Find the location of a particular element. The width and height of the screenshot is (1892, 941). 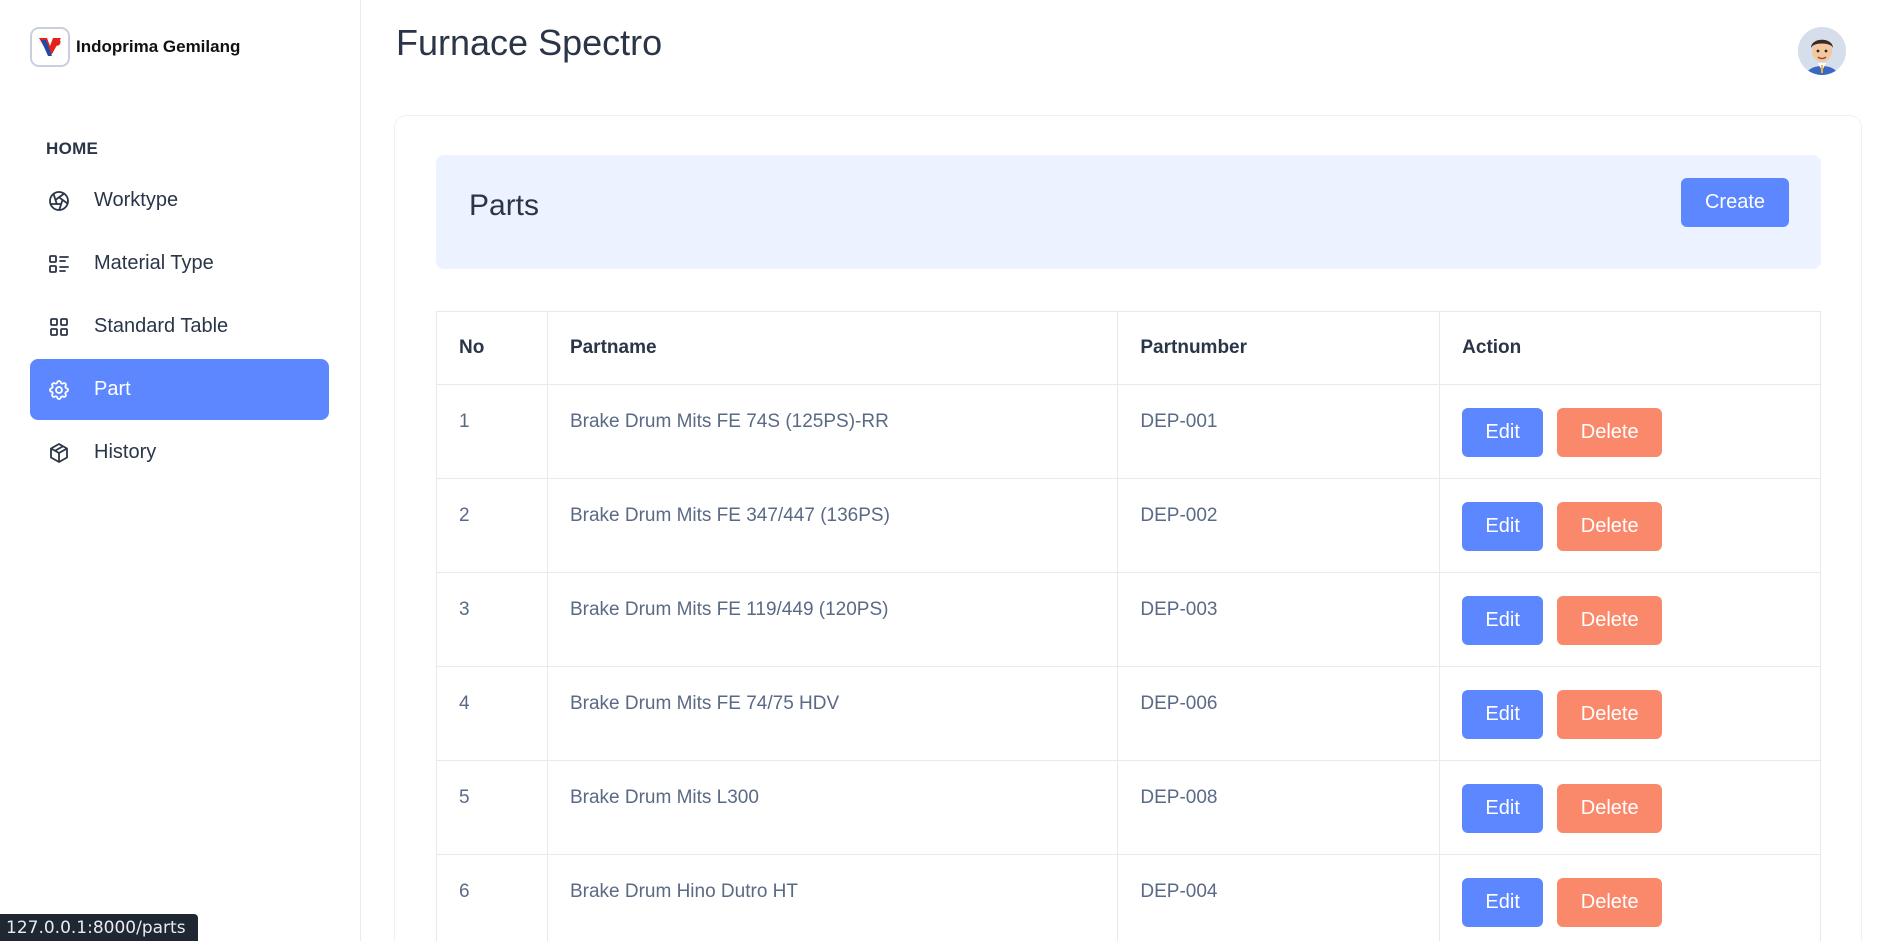

cell-partnumber: DEP-001 is located at coordinates (1279, 431).